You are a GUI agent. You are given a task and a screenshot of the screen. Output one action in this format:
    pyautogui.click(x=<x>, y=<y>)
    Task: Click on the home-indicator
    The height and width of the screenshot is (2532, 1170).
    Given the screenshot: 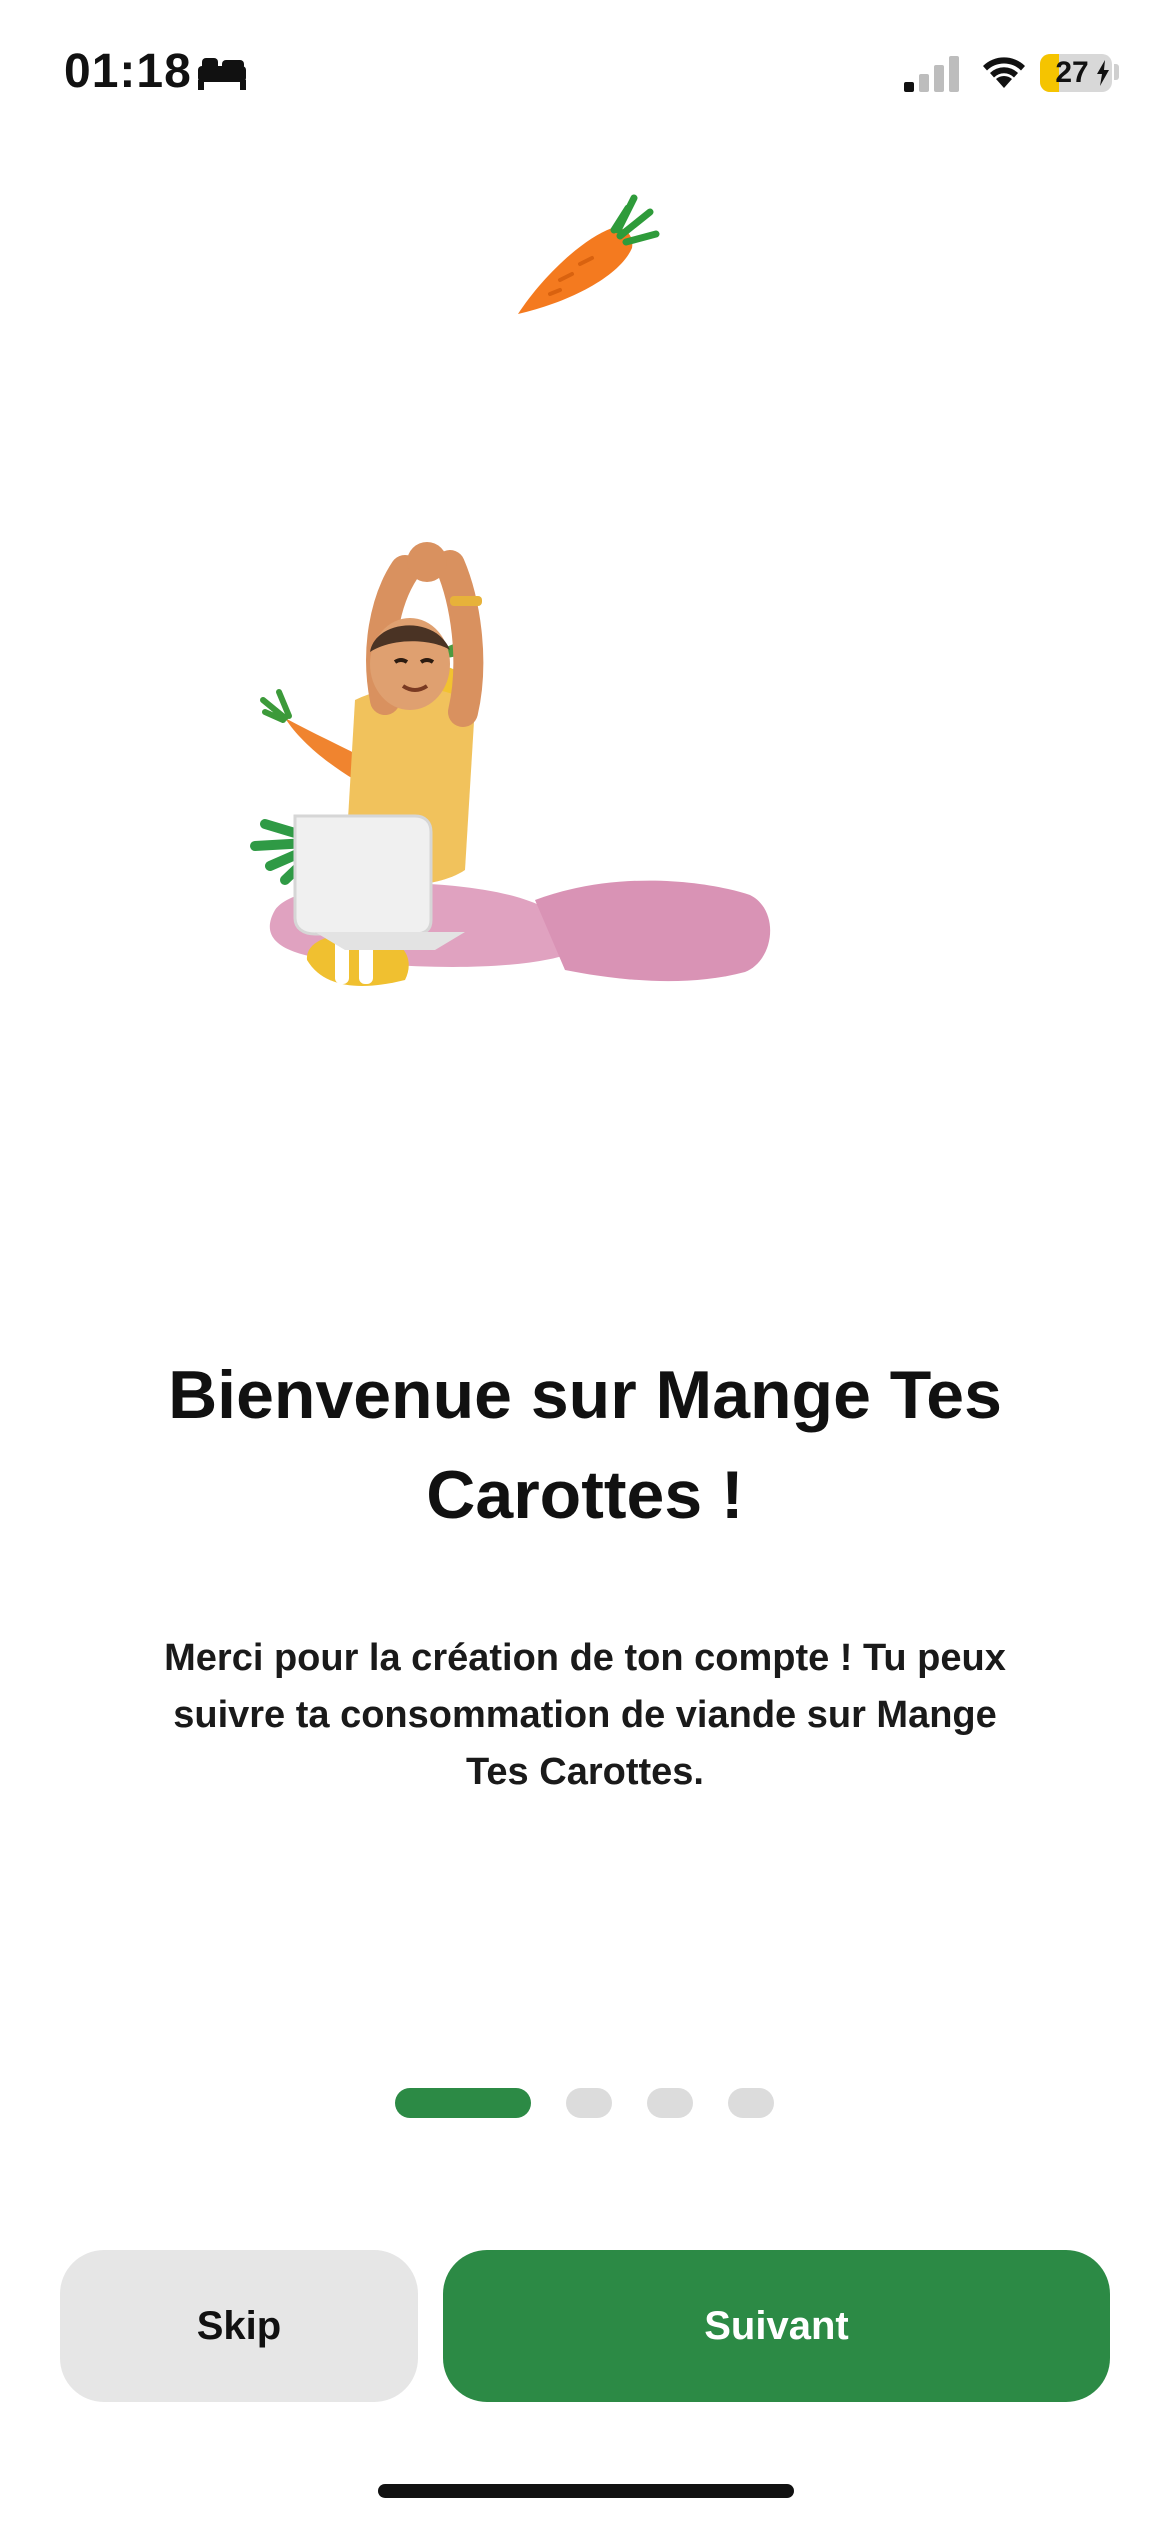 What is the action you would take?
    pyautogui.click(x=586, y=2491)
    